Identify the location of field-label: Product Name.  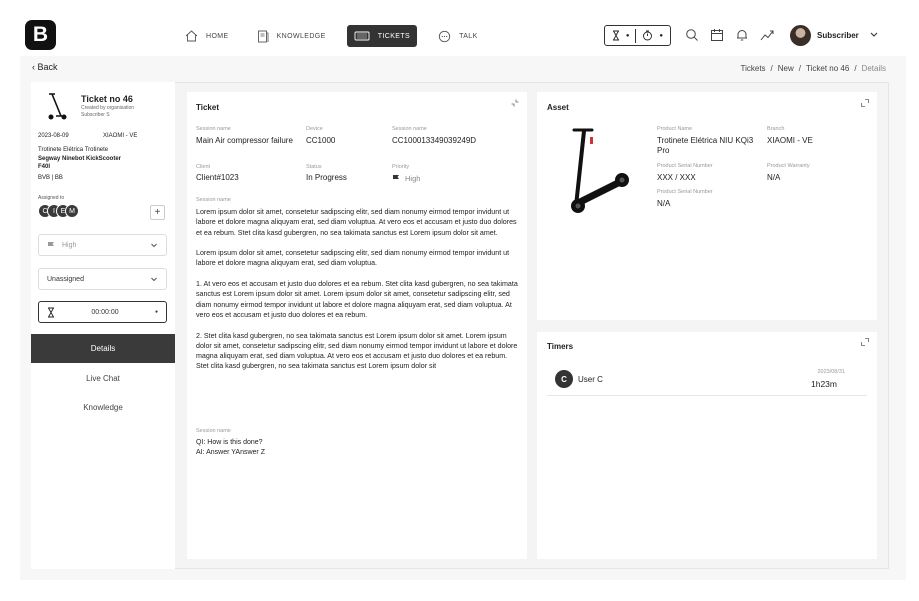
(675, 129).